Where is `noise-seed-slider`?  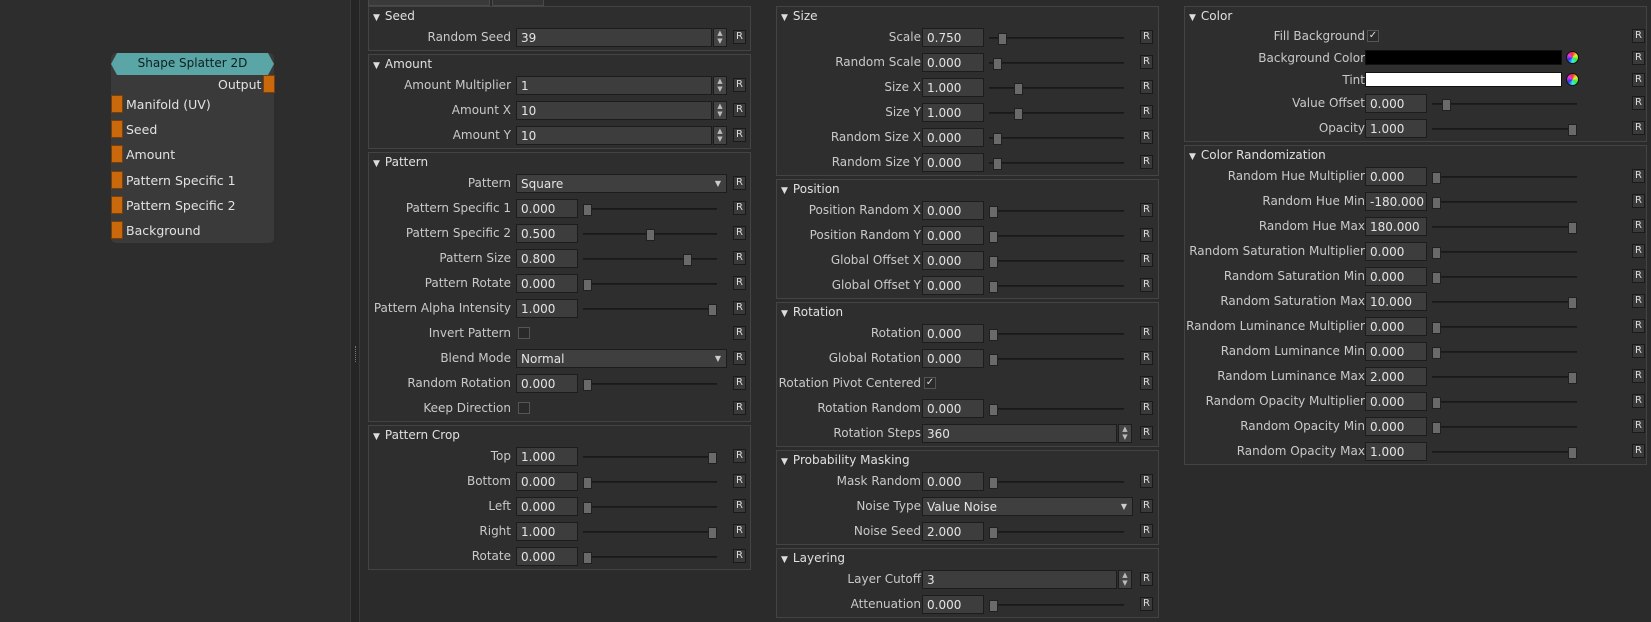
noise-seed-slider is located at coordinates (1056, 533).